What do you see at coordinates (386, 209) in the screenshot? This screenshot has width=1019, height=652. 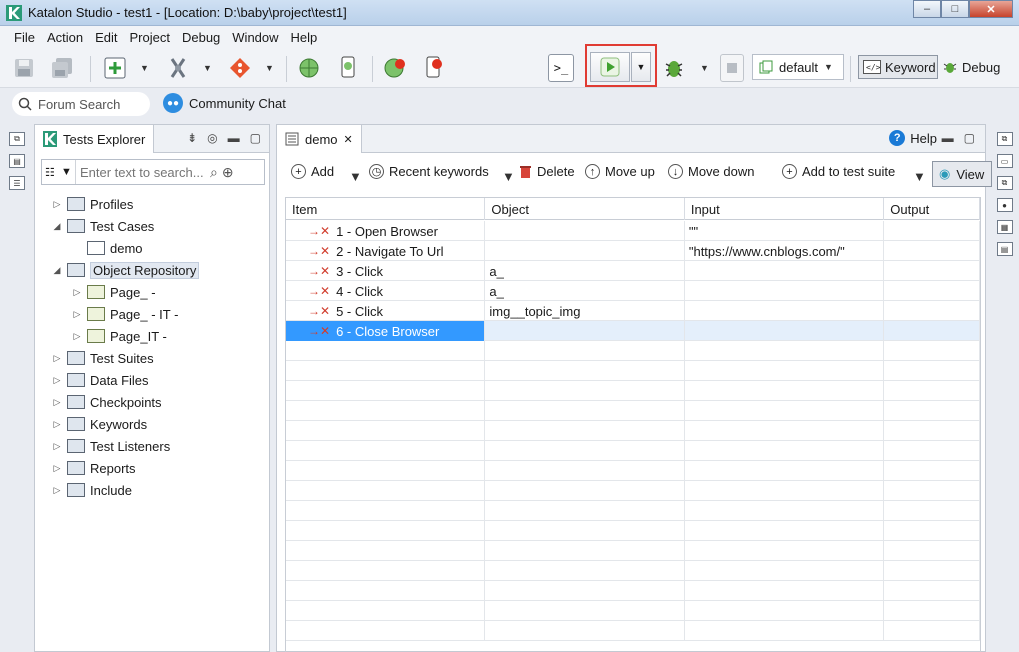 I see `column-item: Item` at bounding box center [386, 209].